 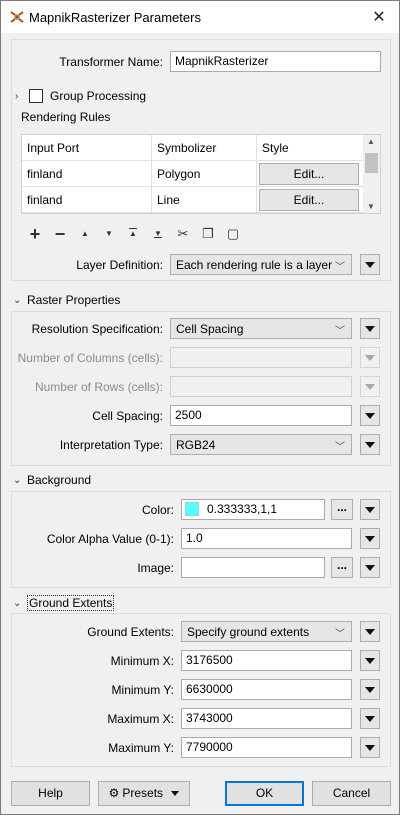 I want to click on max-y-input: 7790000, so click(x=266, y=747).